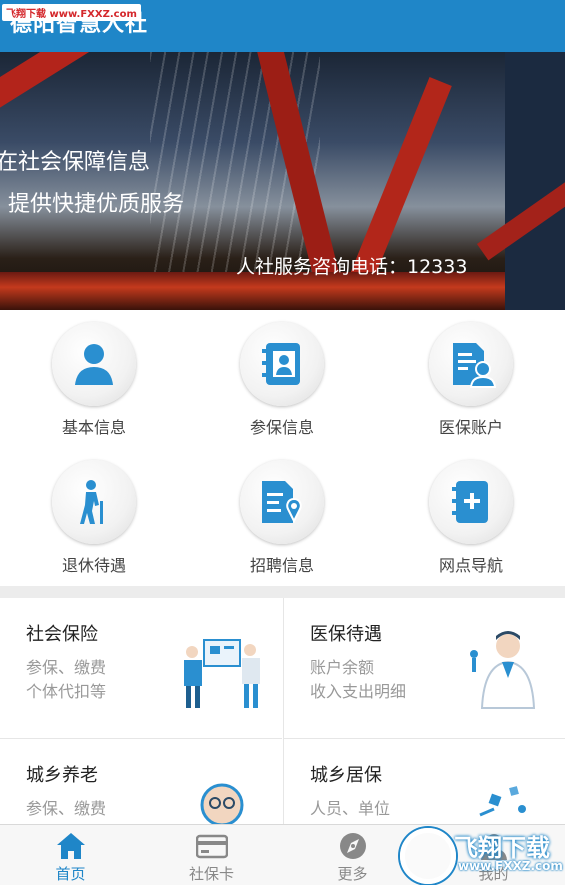  I want to click on banner-line-1: 在社会保障信息, so click(75, 162).